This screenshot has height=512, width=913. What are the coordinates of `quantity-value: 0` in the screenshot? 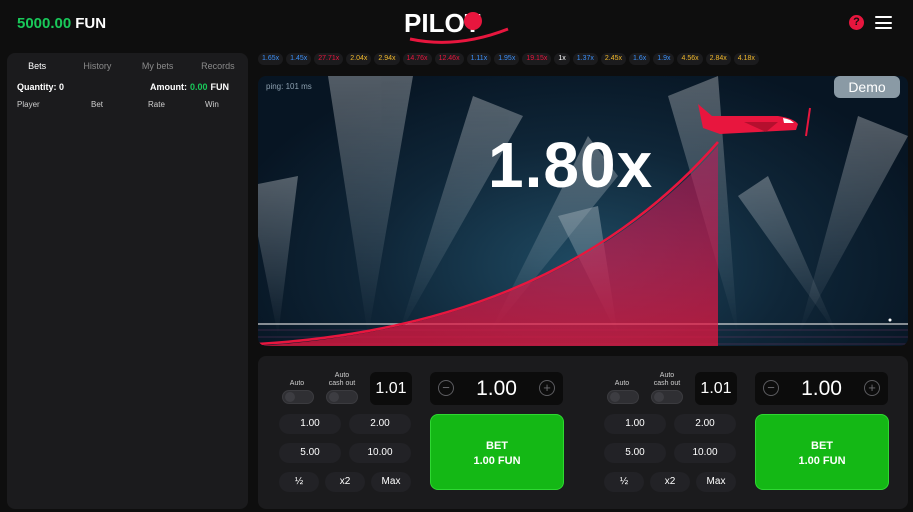 It's located at (62, 87).